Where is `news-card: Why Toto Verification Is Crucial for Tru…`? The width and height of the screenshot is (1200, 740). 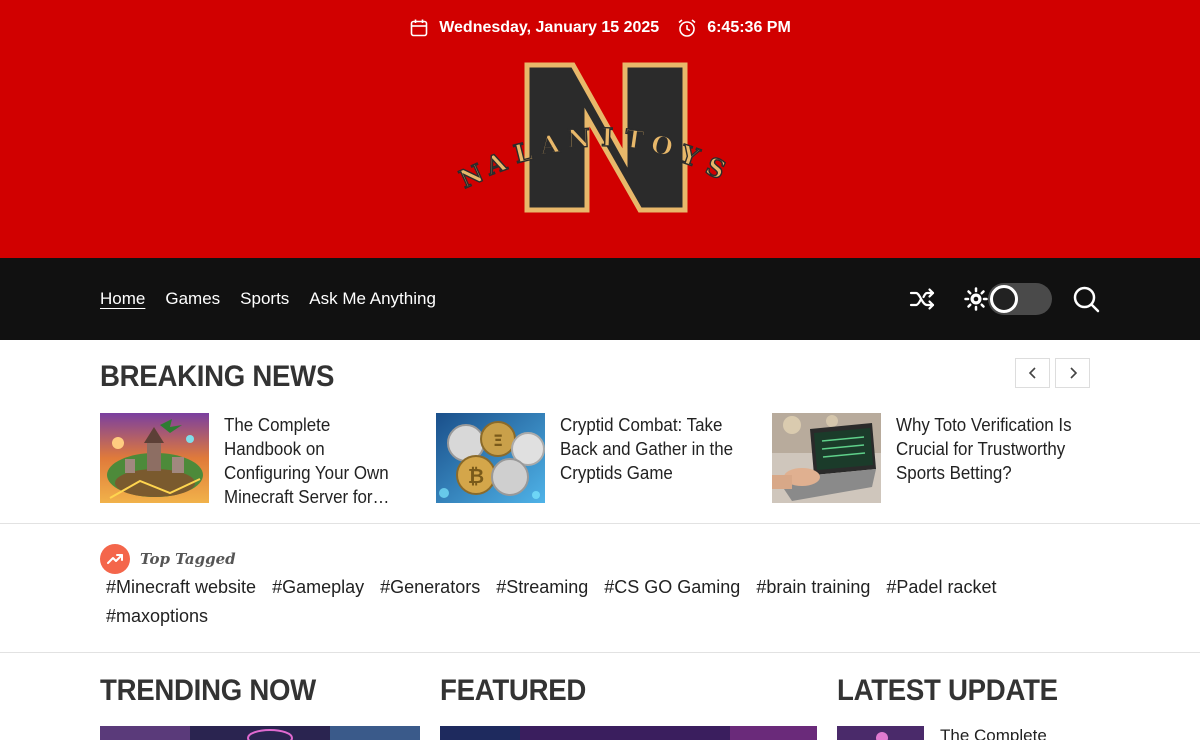
news-card: Why Toto Verification Is Crucial for Tru… is located at coordinates (934, 458).